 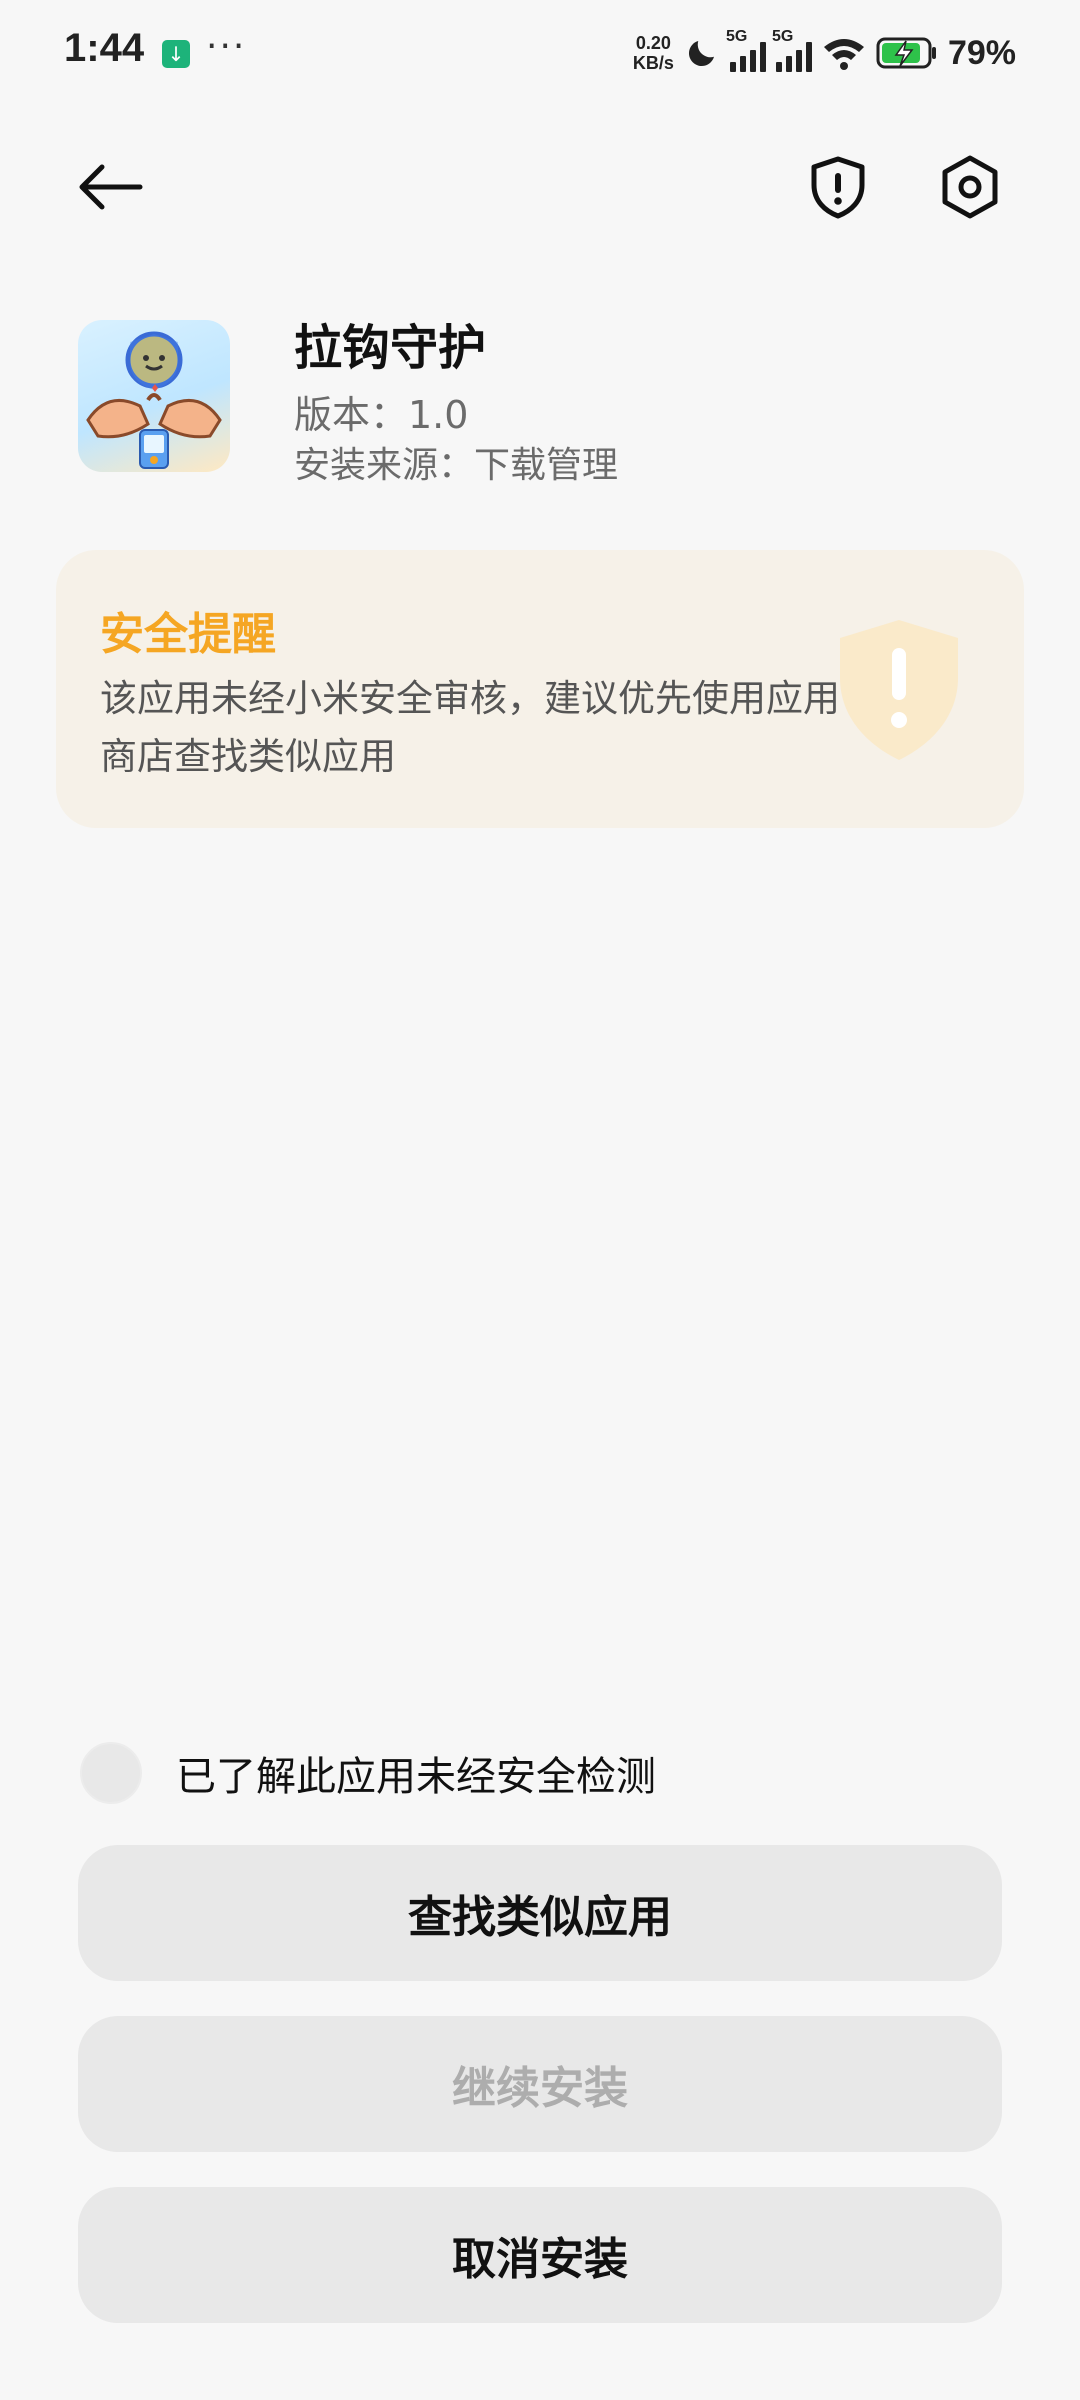 I want to click on warning-shield-icon, so click(x=899, y=692).